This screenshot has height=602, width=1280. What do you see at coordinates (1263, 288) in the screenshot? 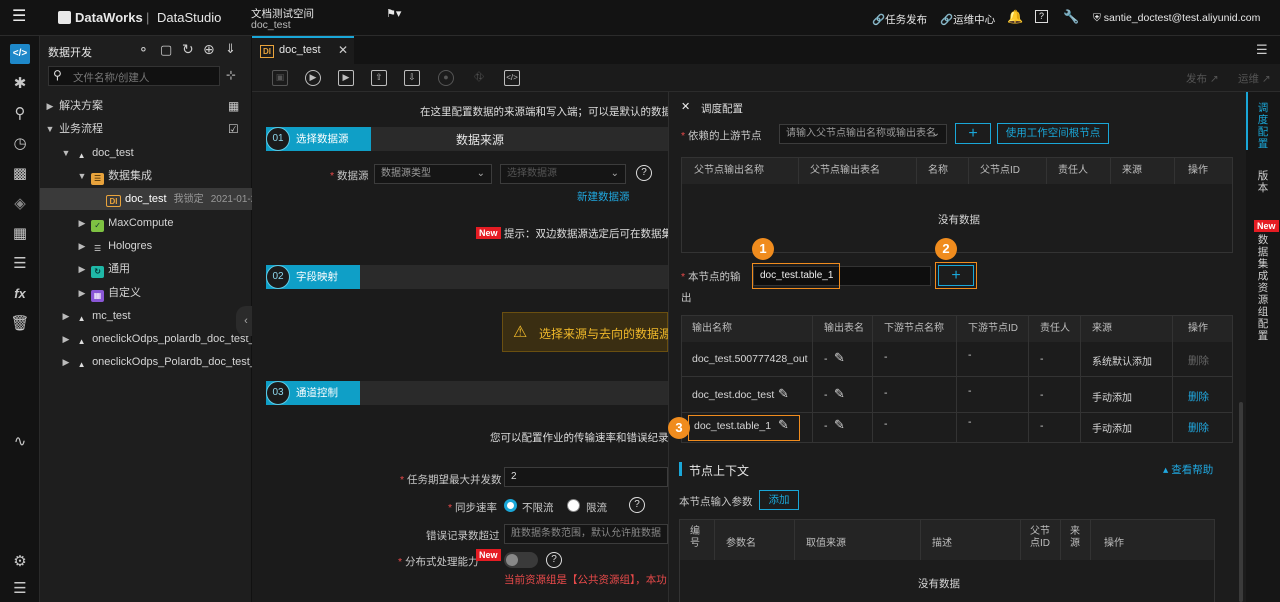
I see `tab-resource-group-config: 数据集成资源组配置` at bounding box center [1263, 288].